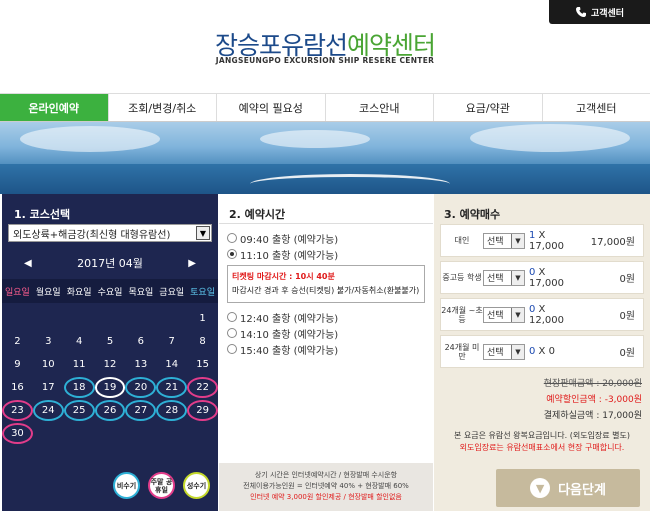  I want to click on calendar-day-holiday: 30, so click(17, 433).